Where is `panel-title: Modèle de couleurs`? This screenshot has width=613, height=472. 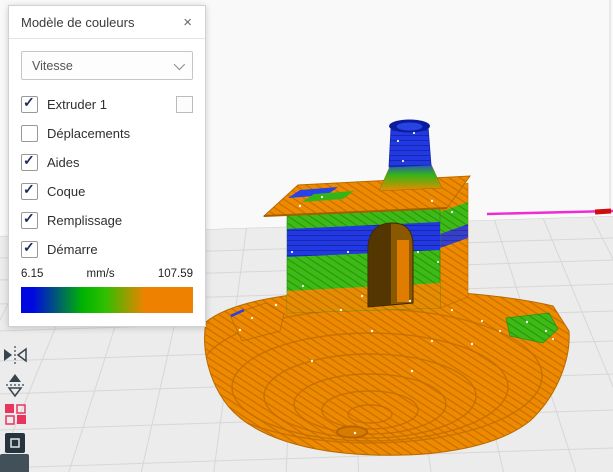 panel-title: Modèle de couleurs is located at coordinates (78, 22).